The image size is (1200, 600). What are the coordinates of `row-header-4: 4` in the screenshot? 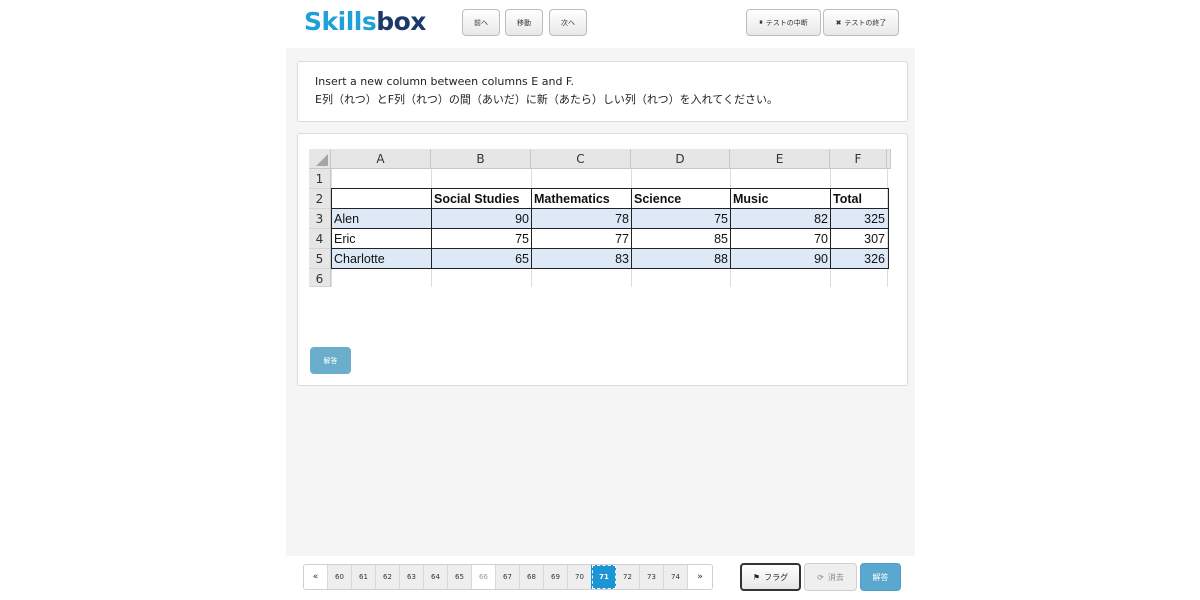 It's located at (320, 239).